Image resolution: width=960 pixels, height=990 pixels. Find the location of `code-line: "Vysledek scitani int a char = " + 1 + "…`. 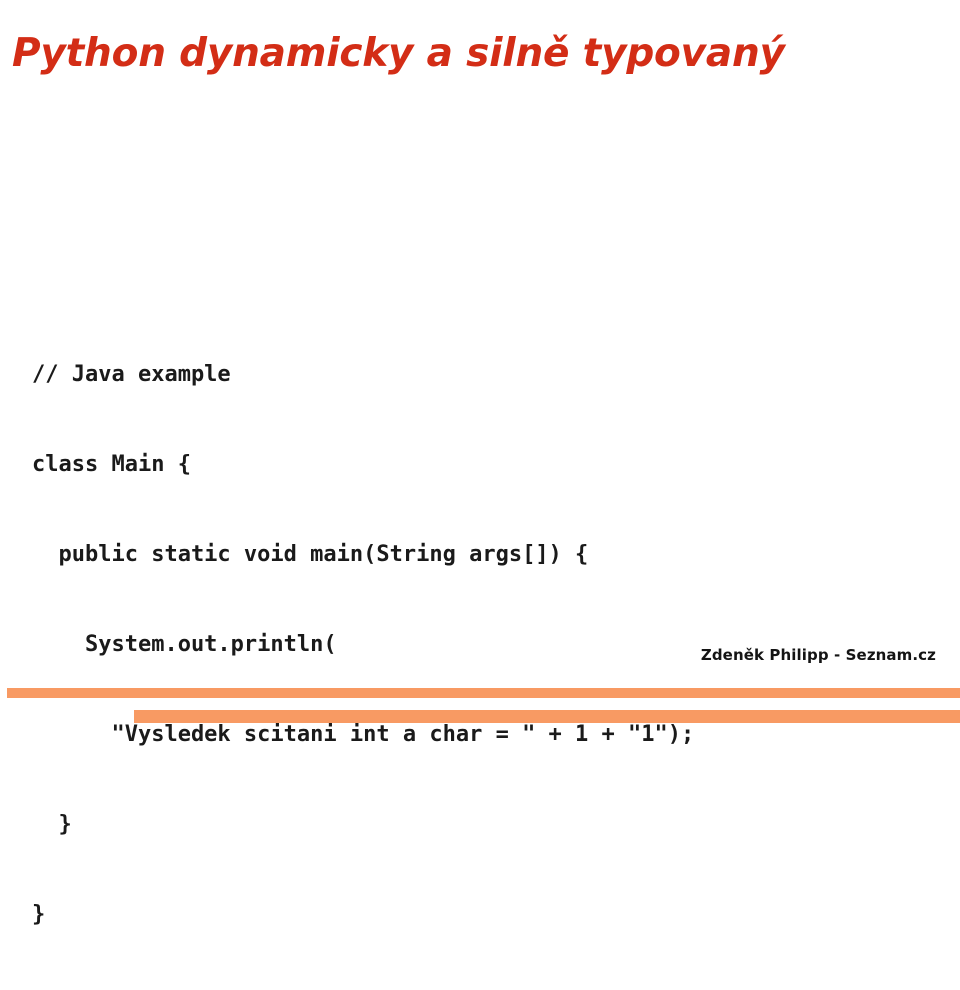

code-line: "Vysledek scitani int a char = " + 1 + "… is located at coordinates (363, 734).